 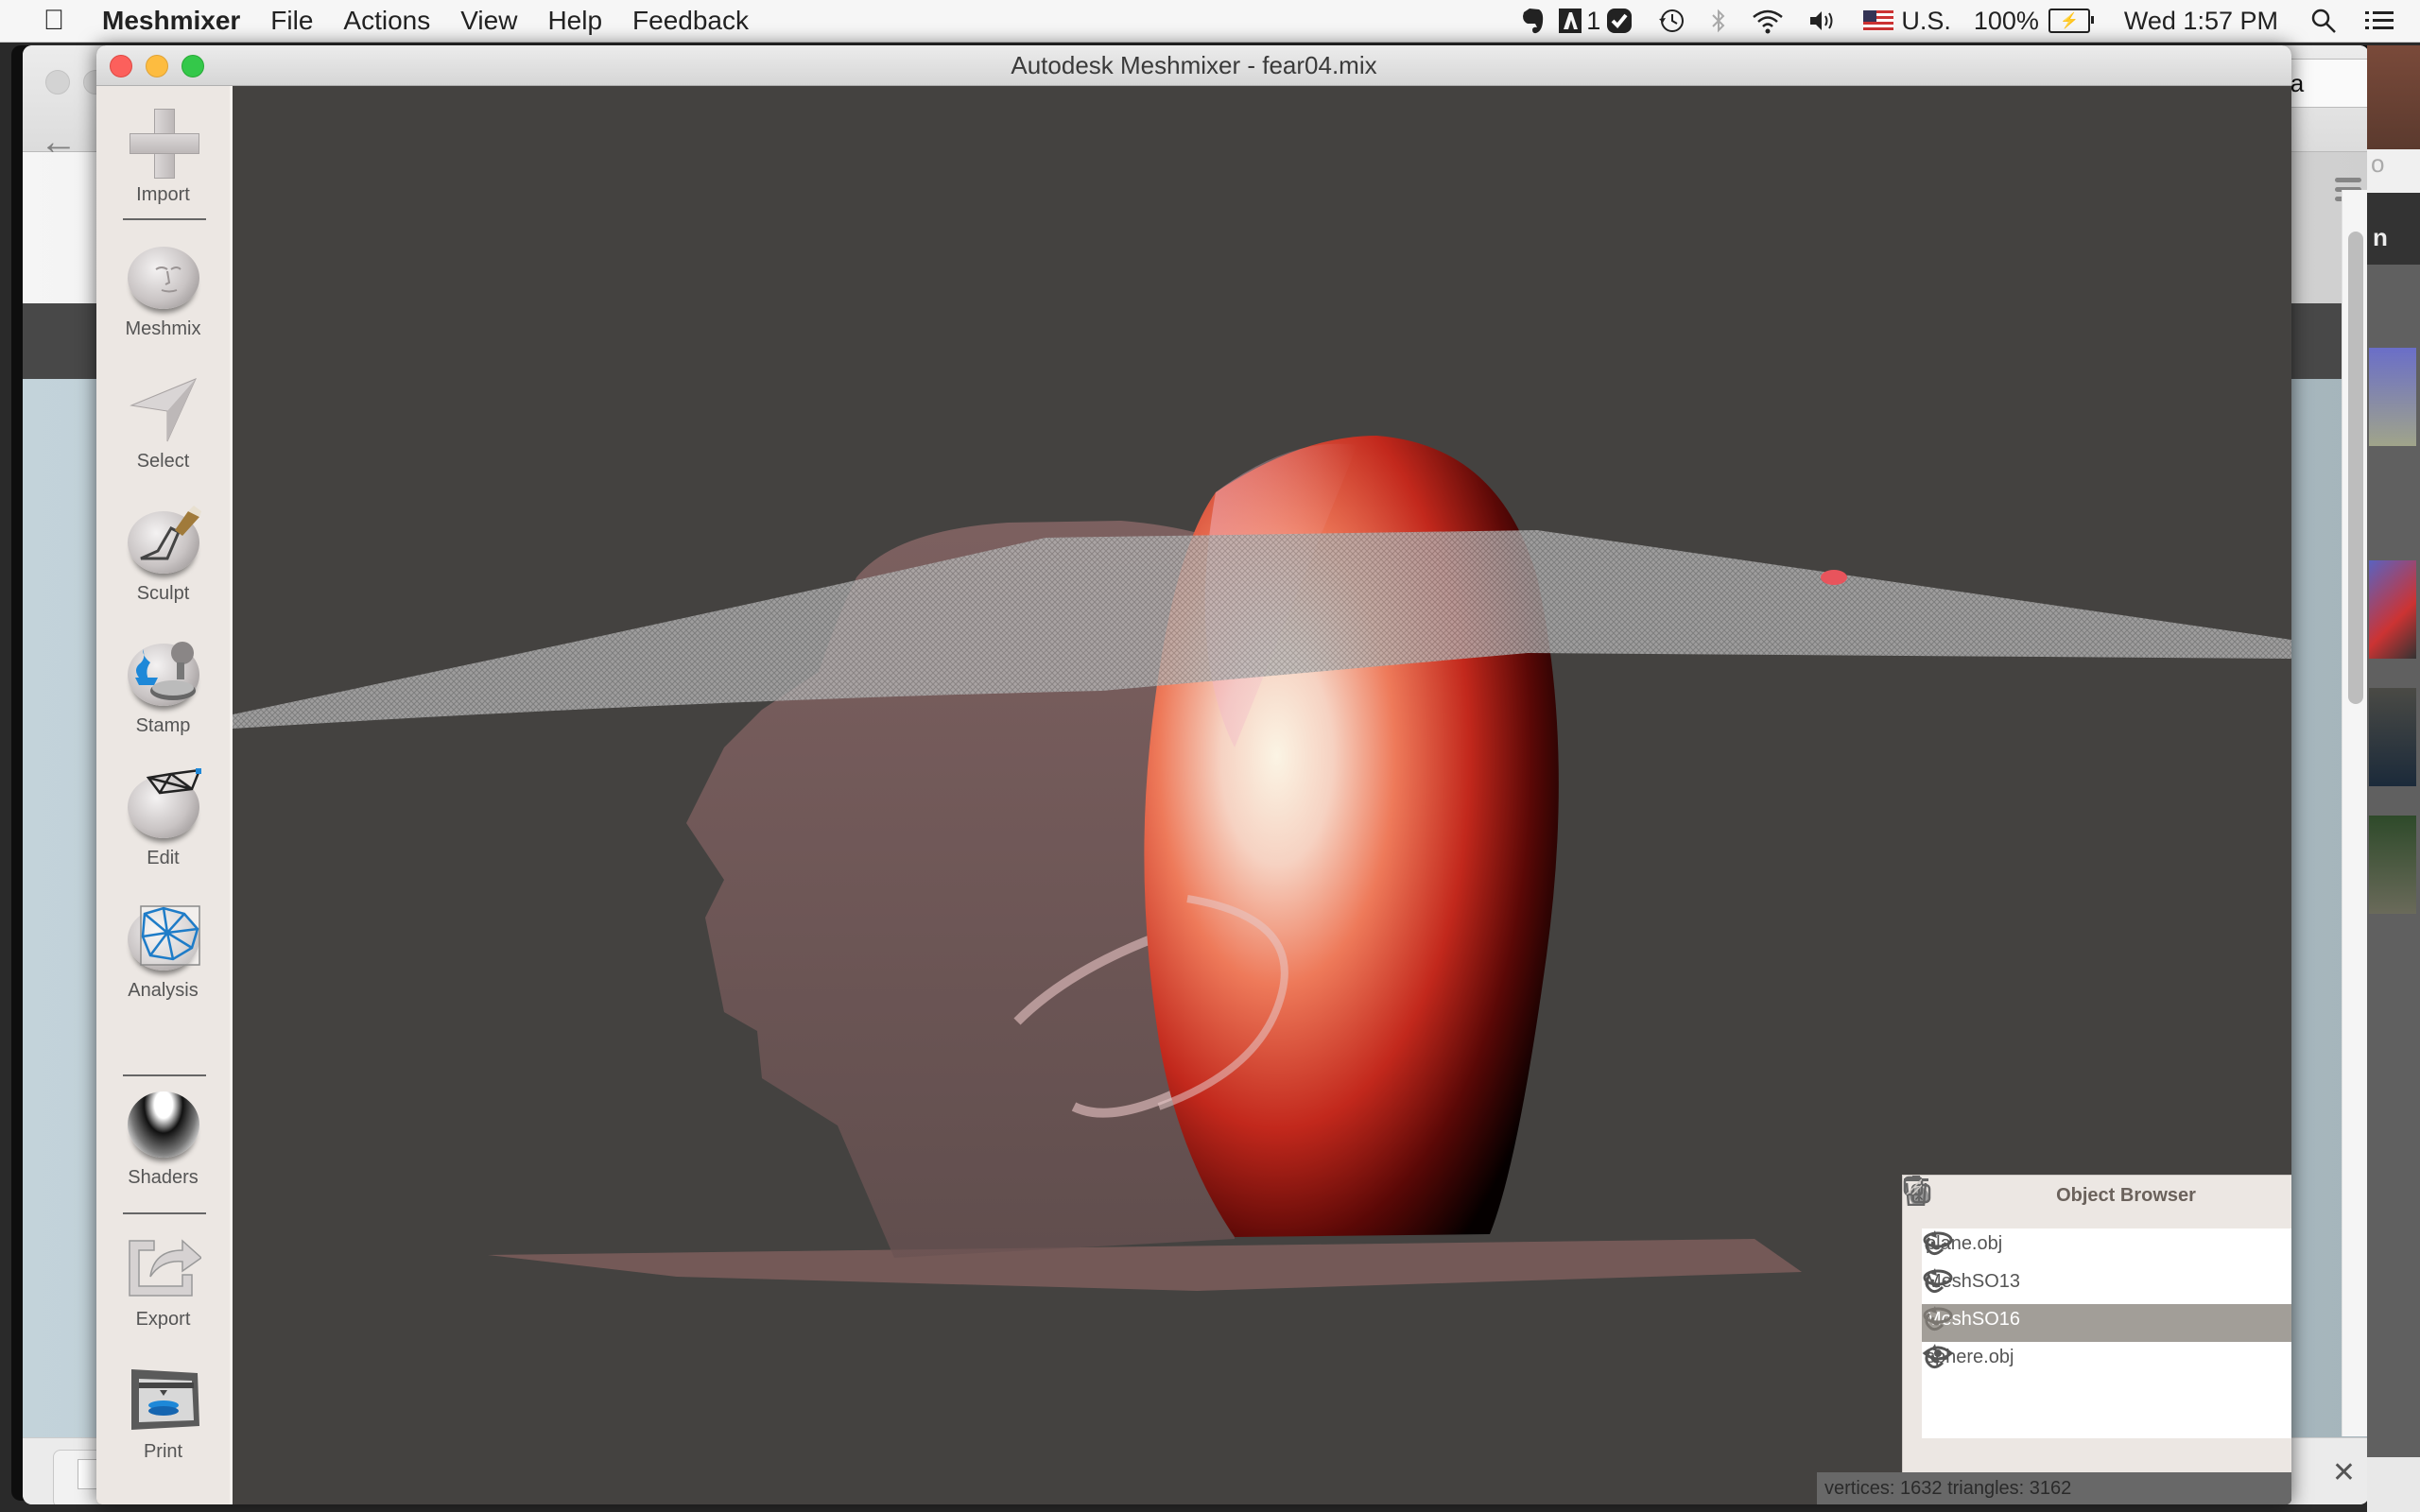 What do you see at coordinates (1619, 21) in the screenshot?
I see `checkmark-icon` at bounding box center [1619, 21].